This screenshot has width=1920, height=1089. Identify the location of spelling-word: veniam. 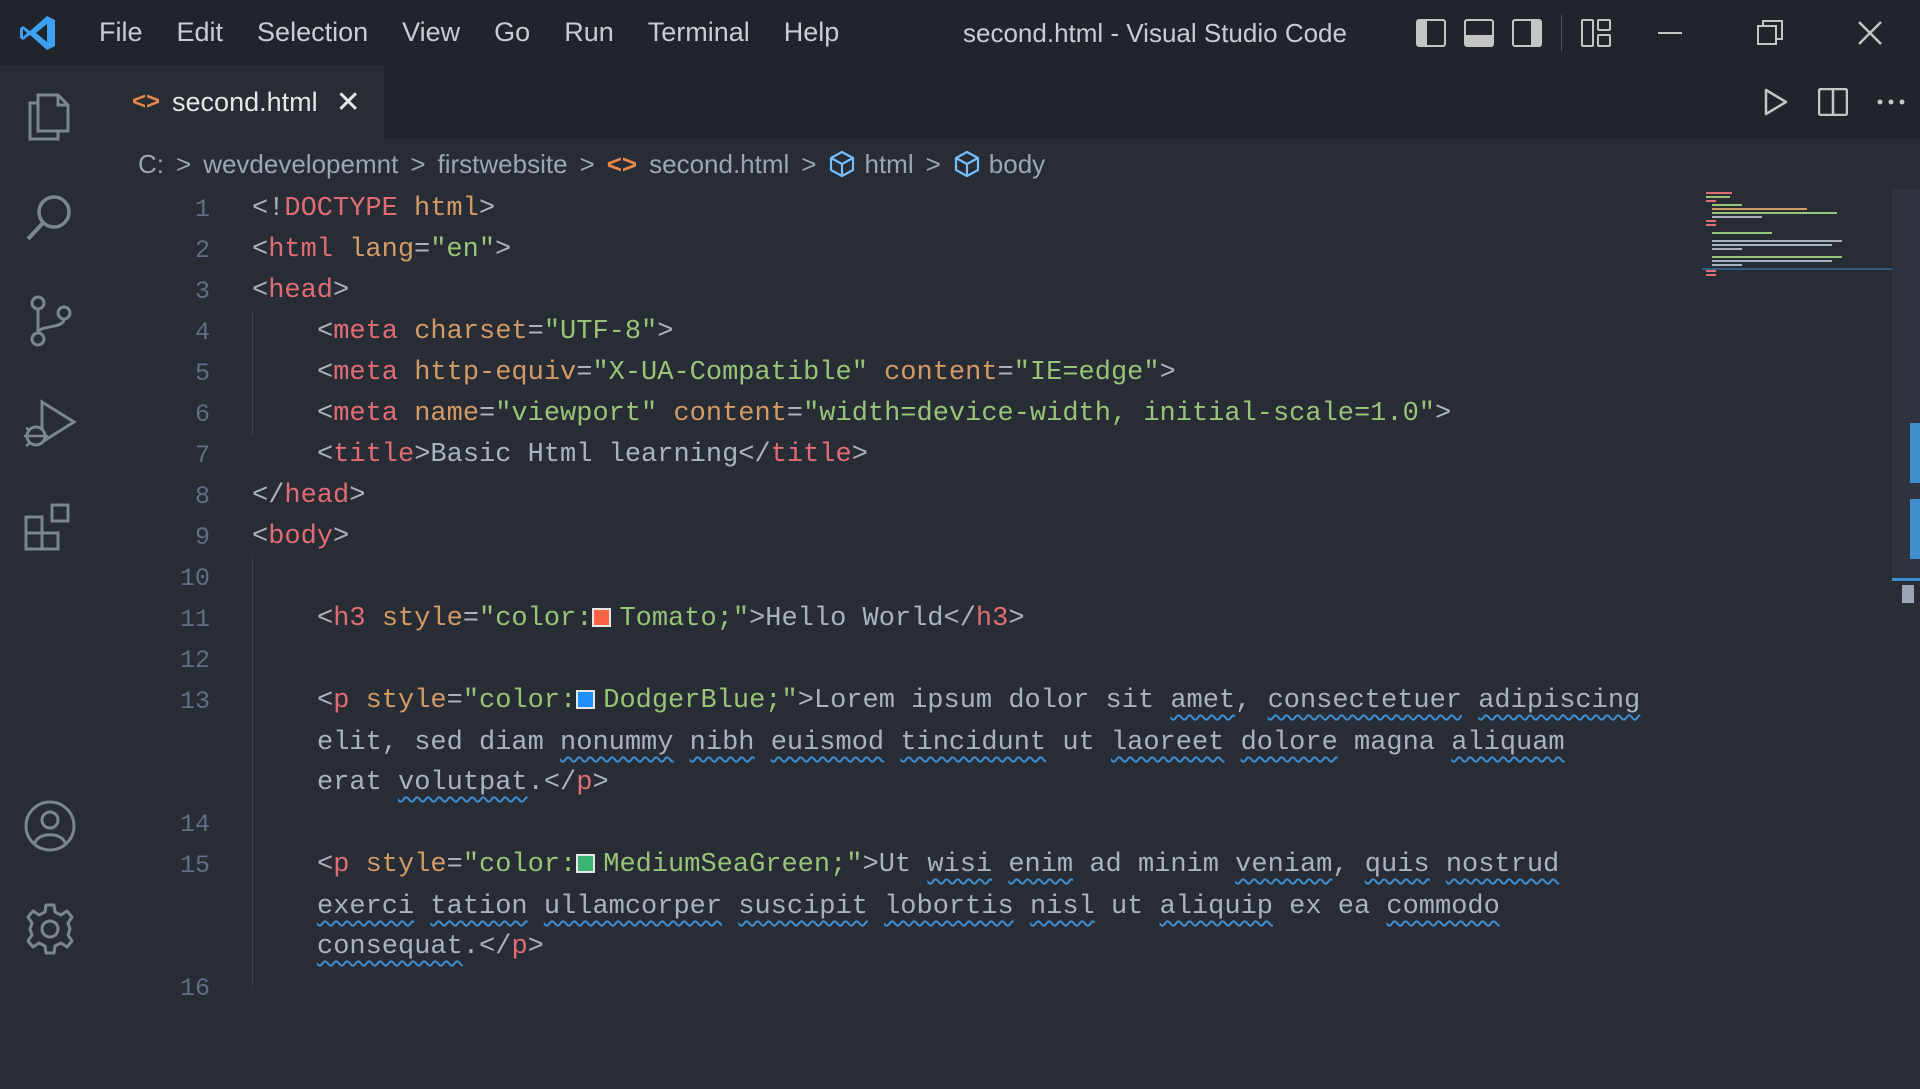
(1284, 865).